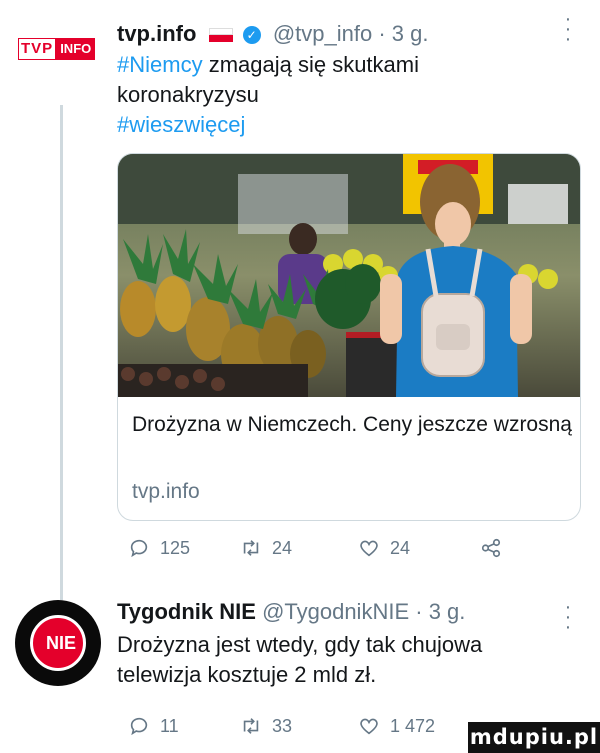 The width and height of the screenshot is (600, 753). Describe the element at coordinates (175, 547) in the screenshot. I see `reply-count: 125` at that location.